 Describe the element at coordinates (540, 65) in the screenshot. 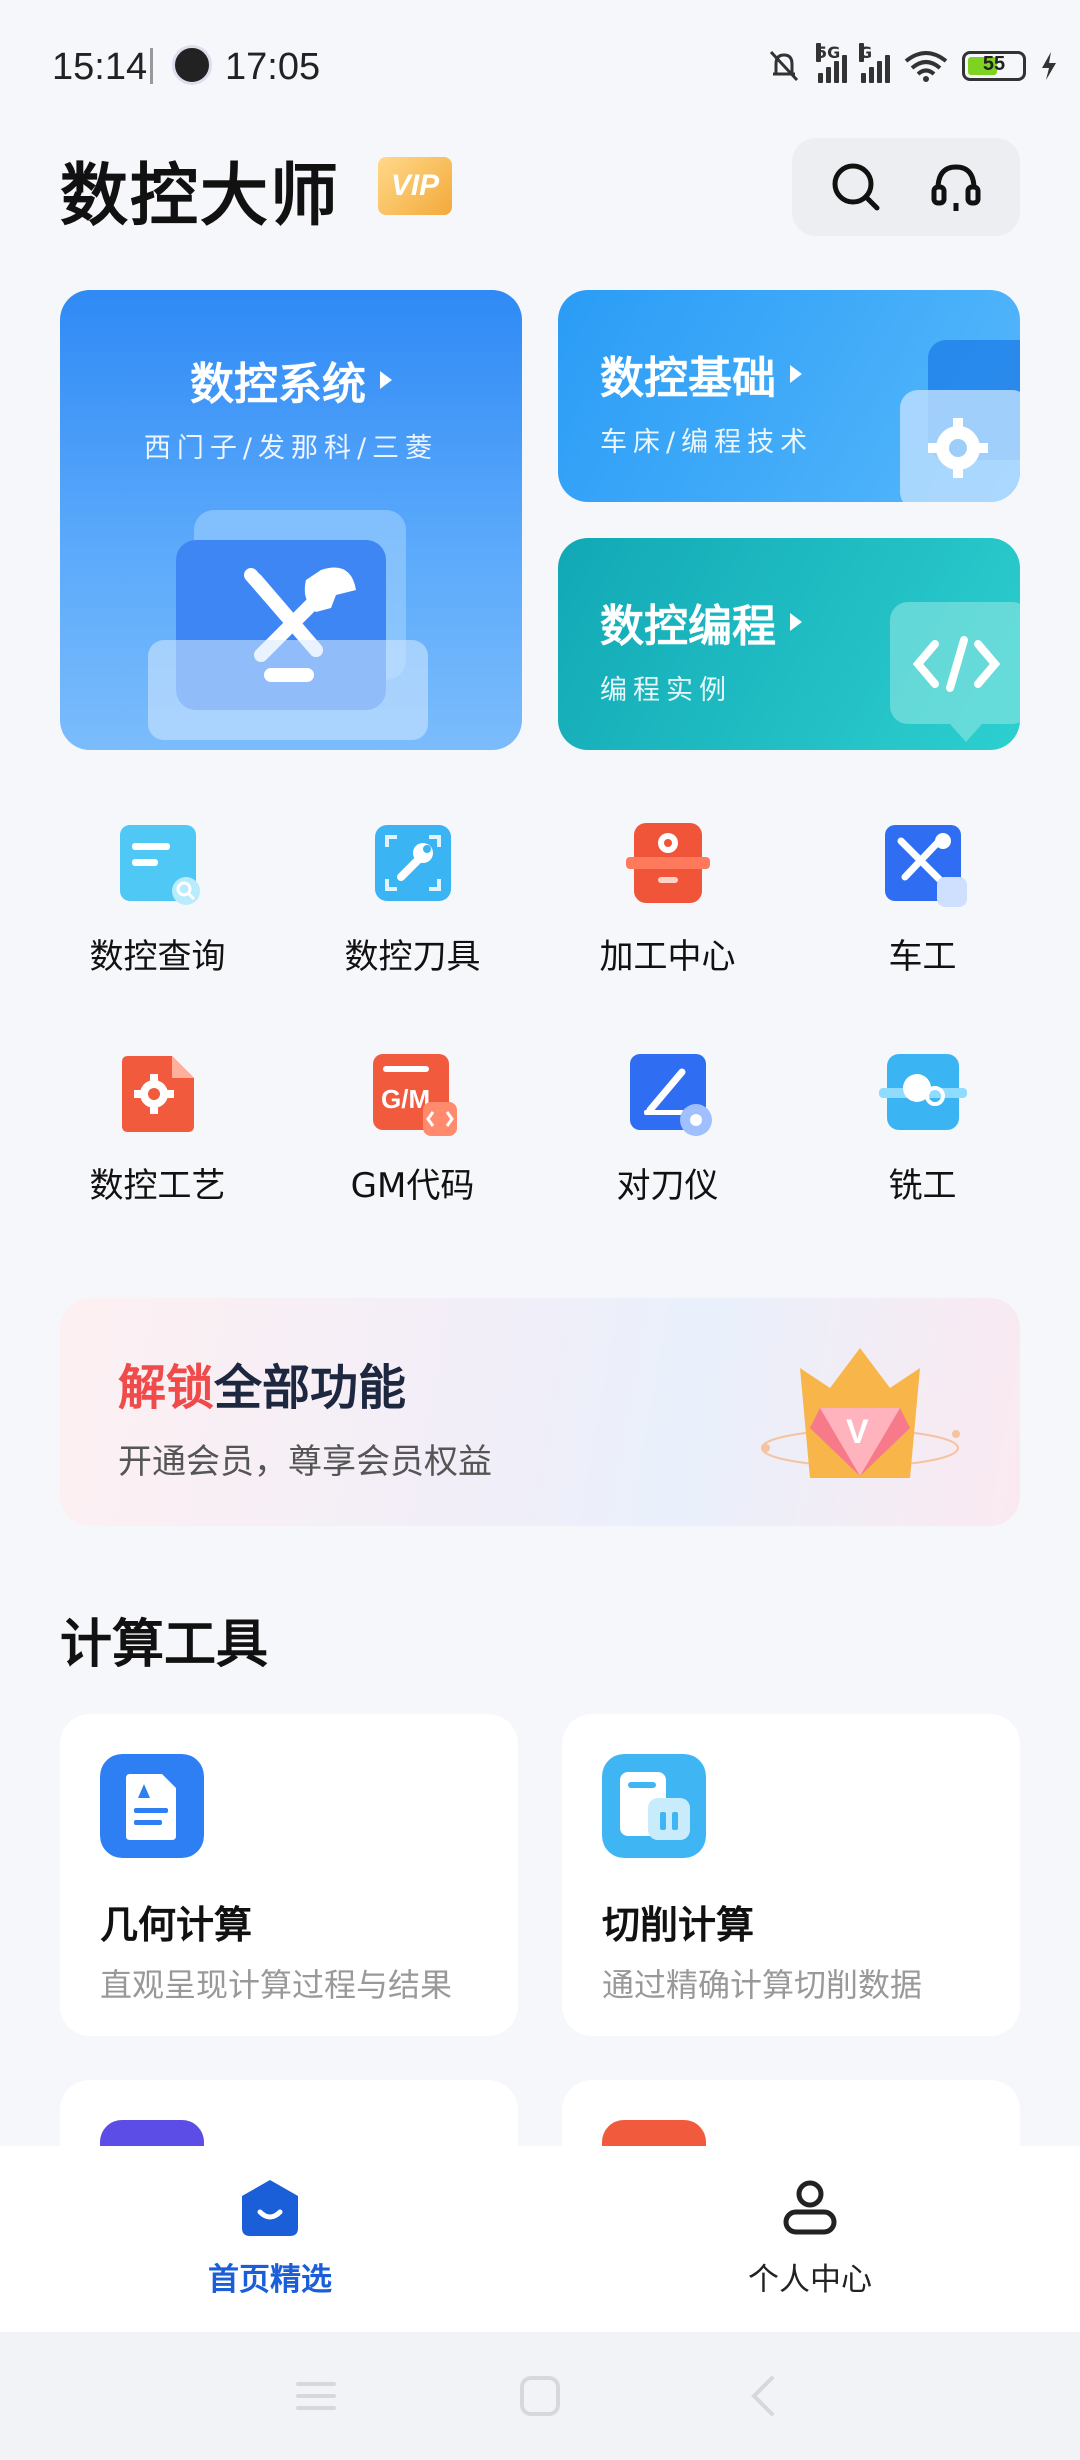

I see `status-bar: 15:14 17:05 5G G 55` at that location.